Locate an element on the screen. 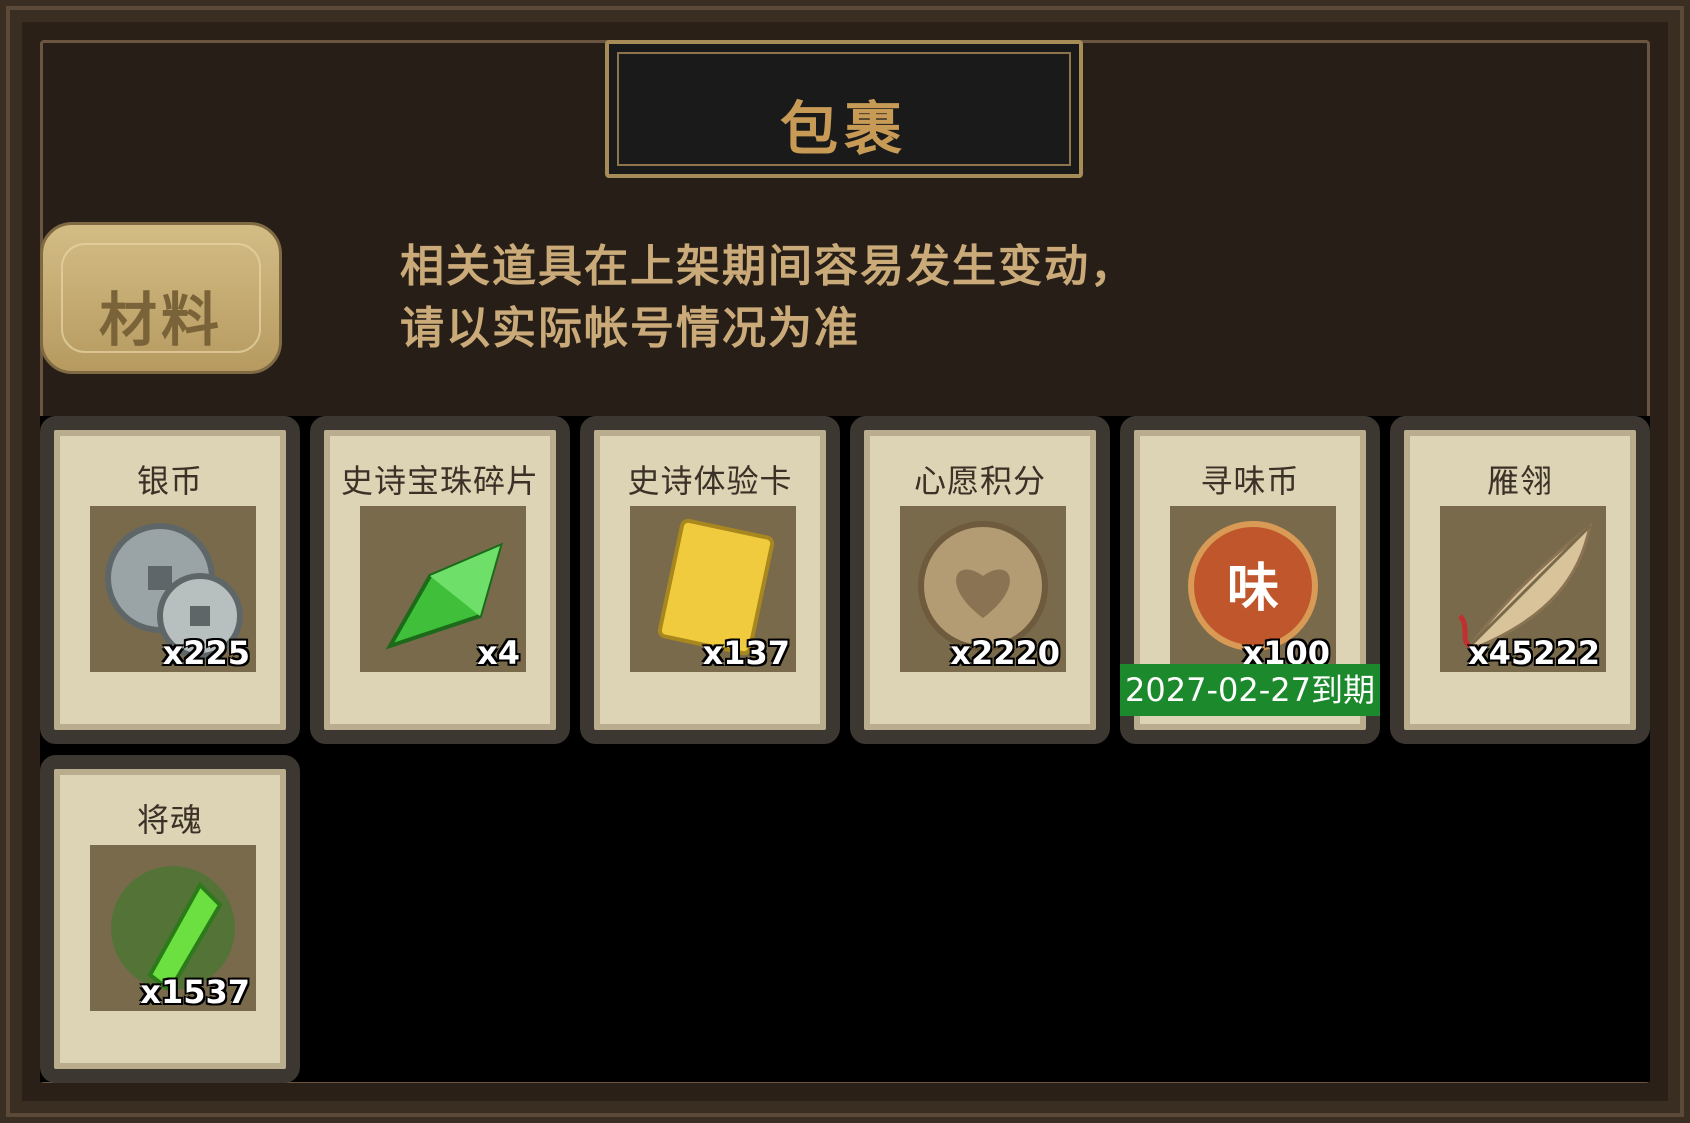 This screenshot has height=1123, width=1690. item-count: x137 is located at coordinates (746, 653).